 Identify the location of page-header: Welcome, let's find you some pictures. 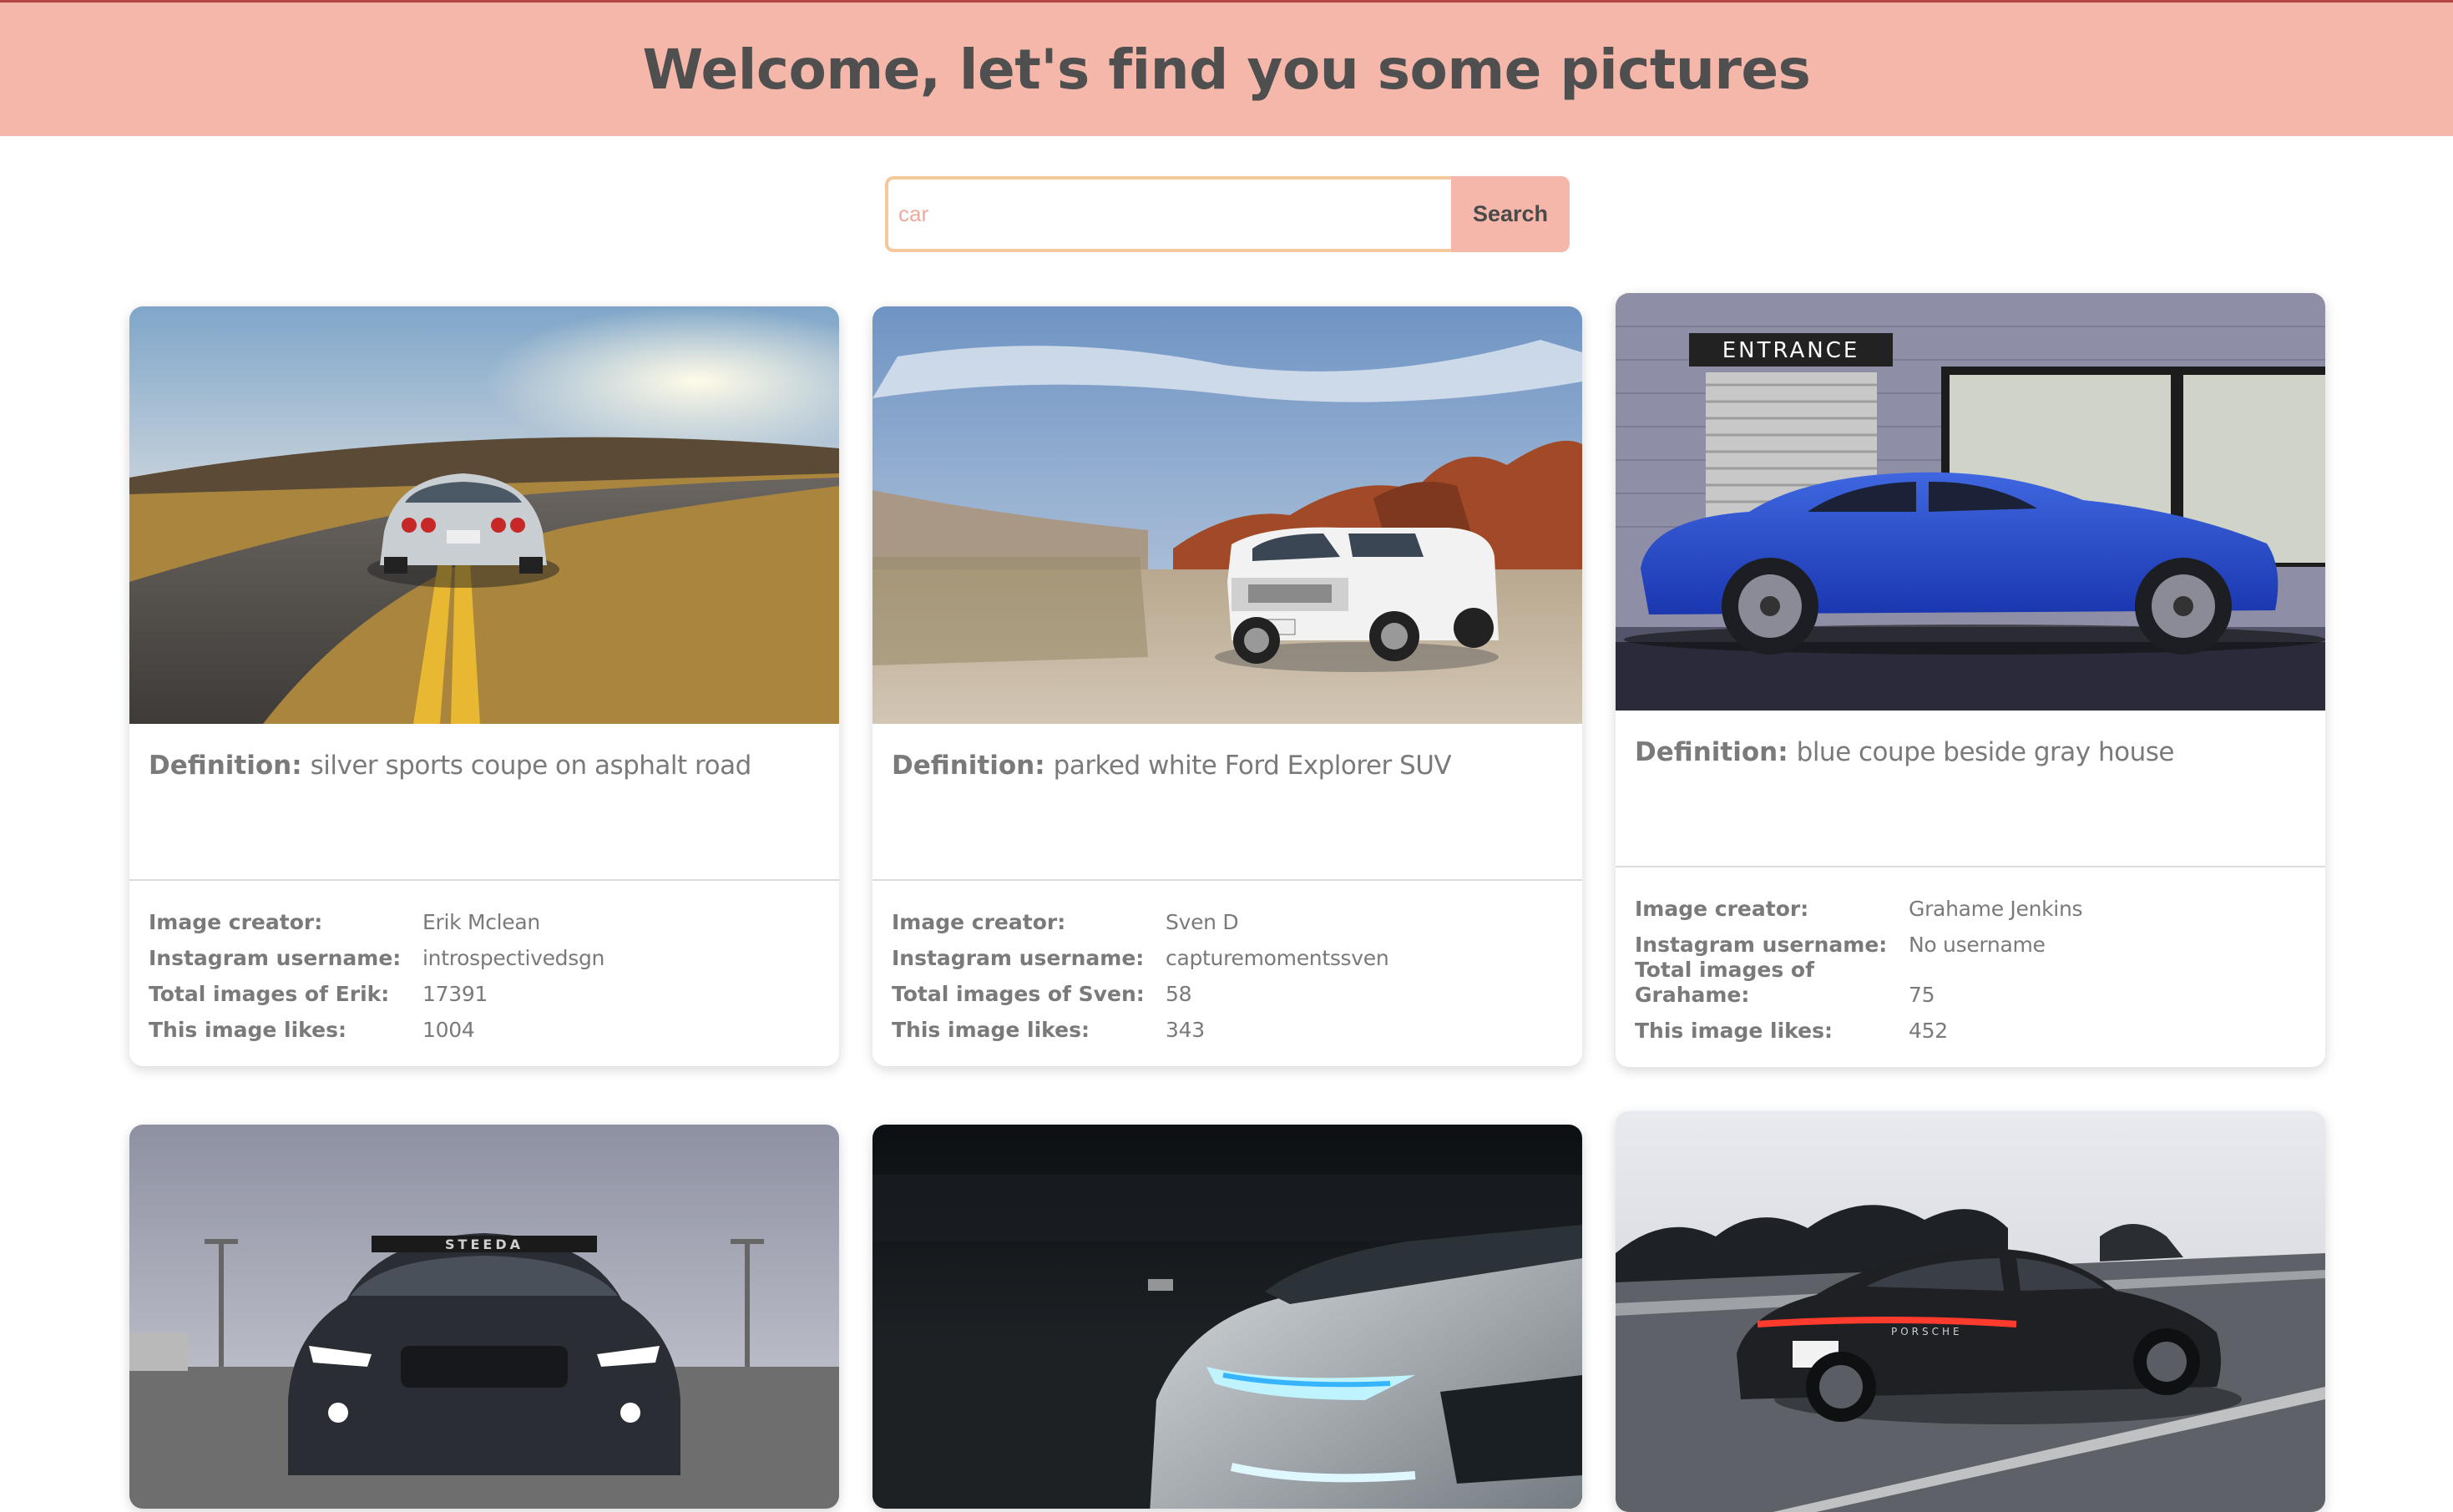
(1226, 68).